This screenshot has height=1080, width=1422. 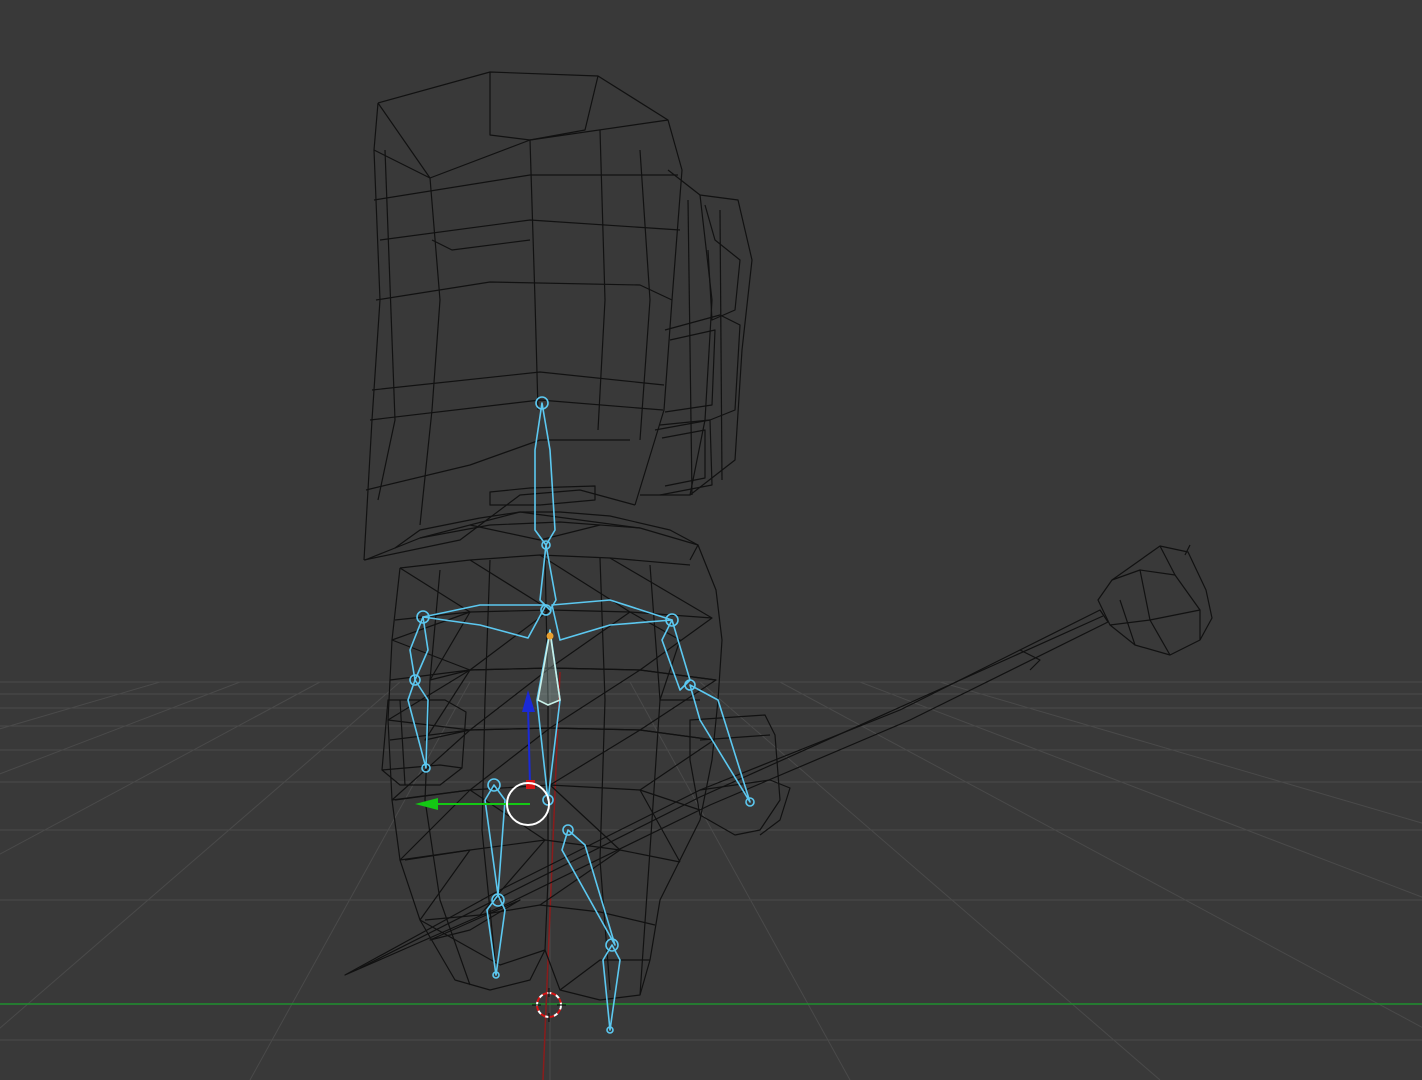 I want to click on z-axis-handle, so click(x=529, y=745).